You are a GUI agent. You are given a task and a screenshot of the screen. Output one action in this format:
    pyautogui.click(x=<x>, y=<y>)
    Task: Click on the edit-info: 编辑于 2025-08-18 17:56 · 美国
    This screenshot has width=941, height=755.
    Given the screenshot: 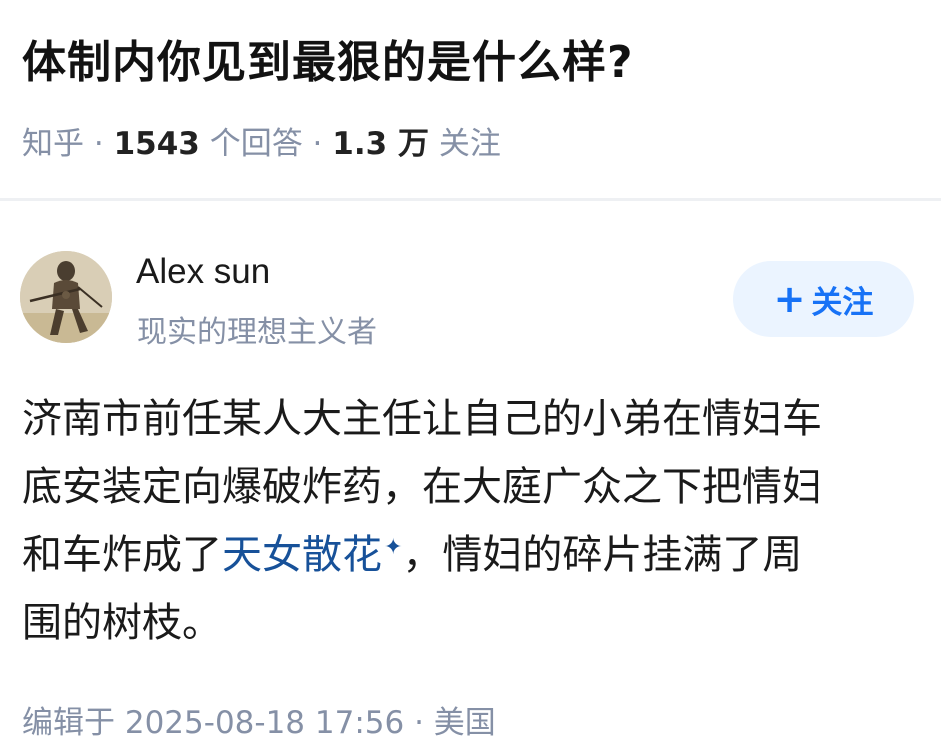 What is the action you would take?
    pyautogui.click(x=259, y=719)
    